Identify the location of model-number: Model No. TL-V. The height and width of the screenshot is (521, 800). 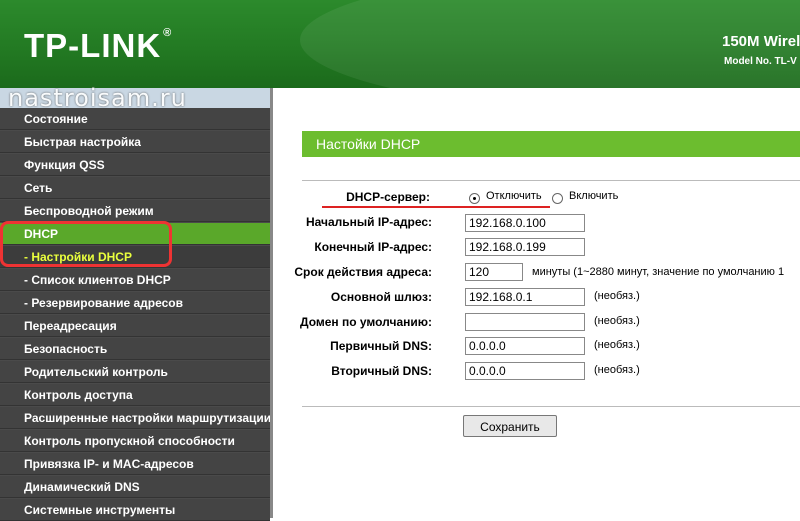
(760, 61).